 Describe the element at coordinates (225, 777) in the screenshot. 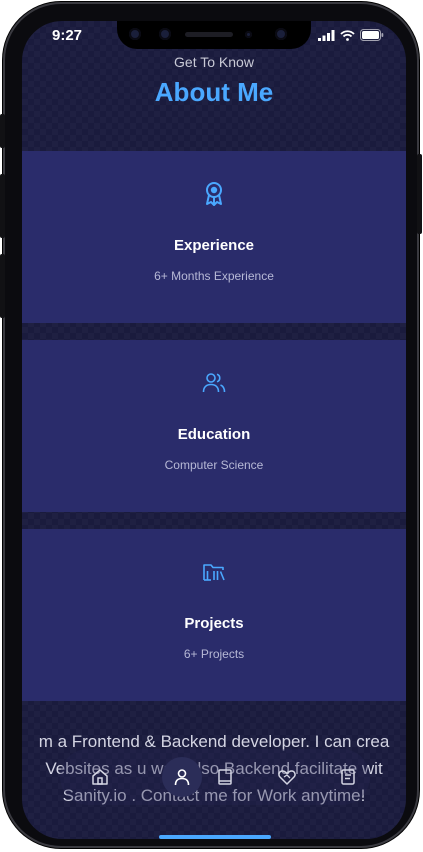

I see `book-icon` at that location.